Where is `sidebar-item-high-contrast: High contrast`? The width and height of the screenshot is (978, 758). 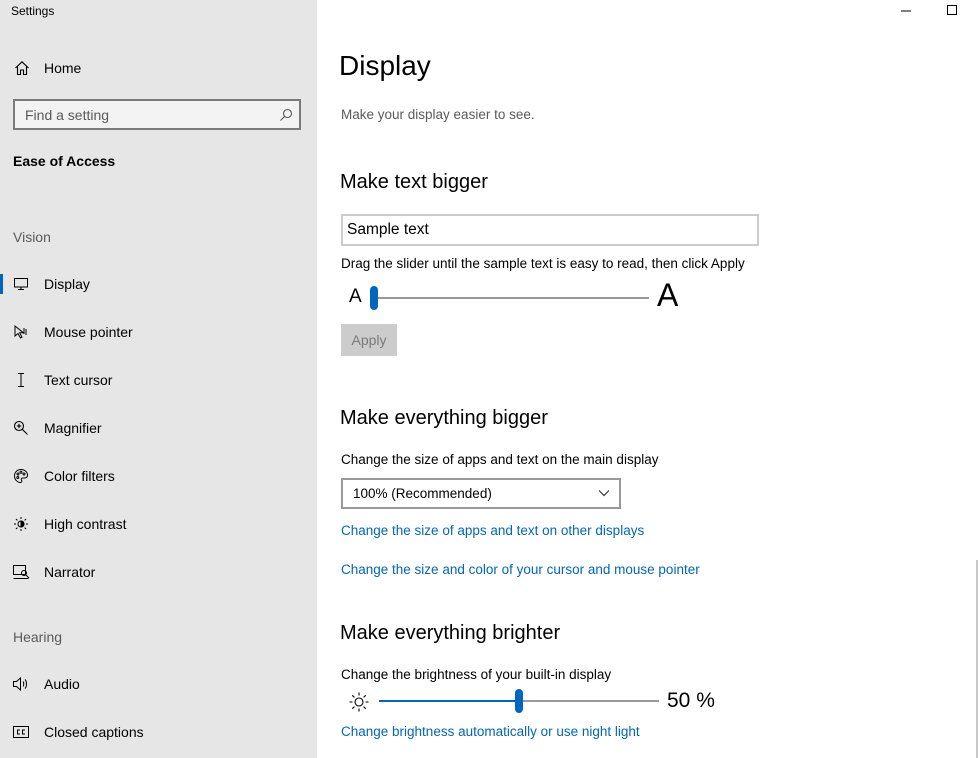
sidebar-item-high-contrast: High contrast is located at coordinates (158, 524).